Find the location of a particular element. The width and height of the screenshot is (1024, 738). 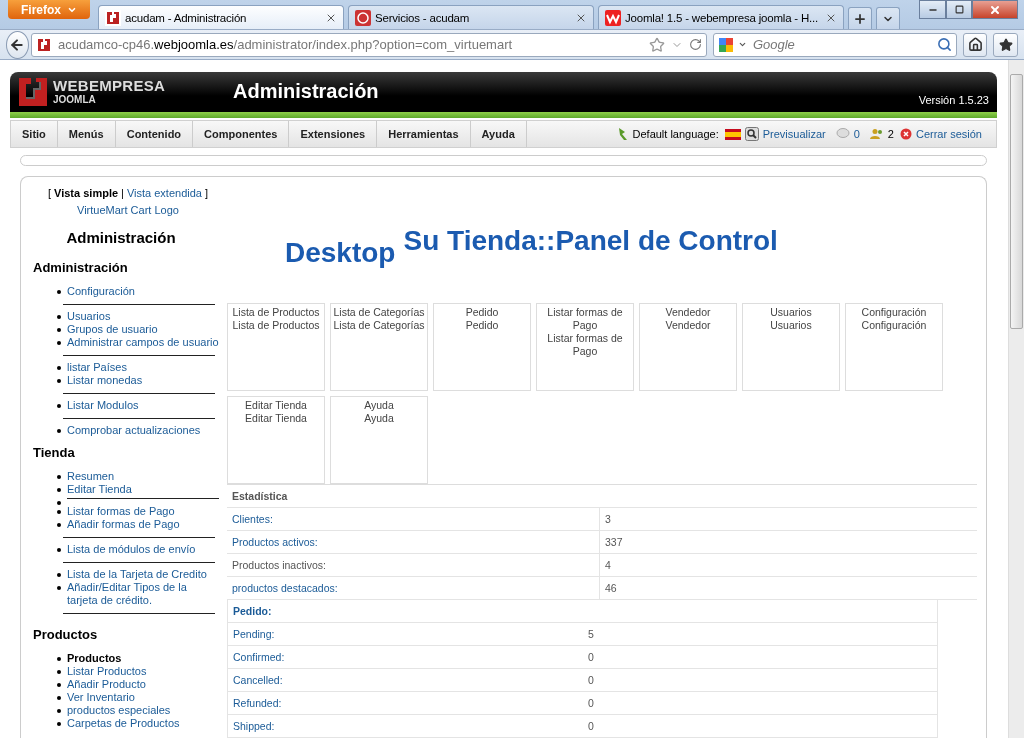

sidebar-link: Lista de módulos de envío is located at coordinates (143, 549).